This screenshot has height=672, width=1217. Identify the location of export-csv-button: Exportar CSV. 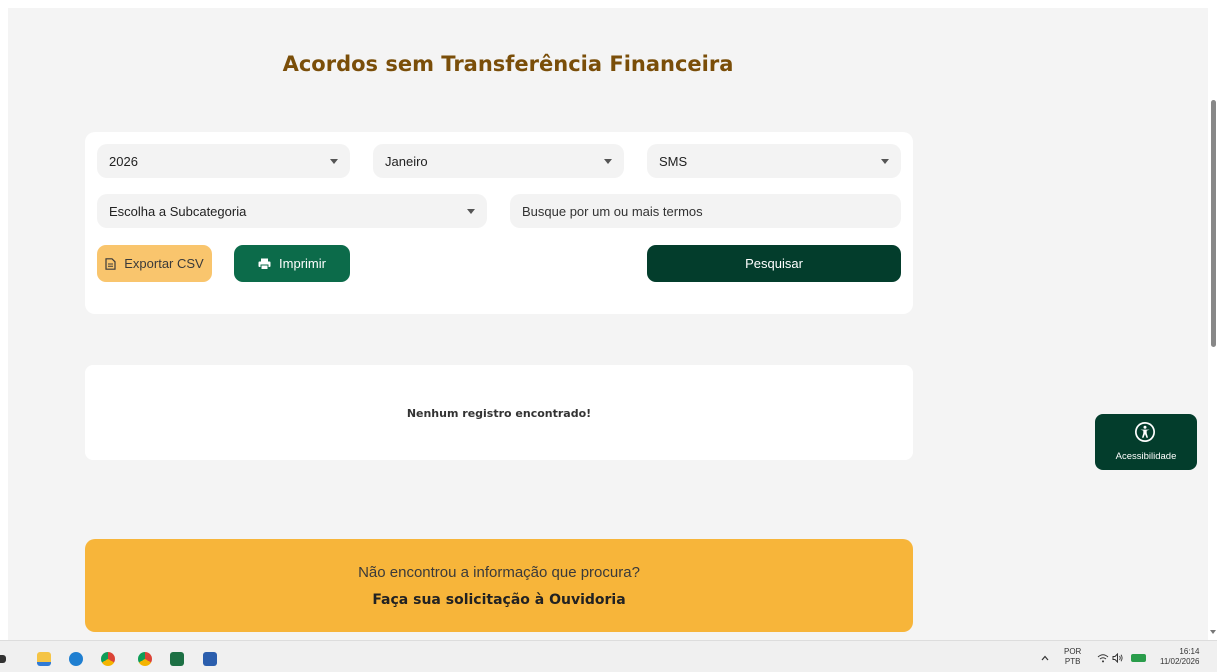
(154, 263).